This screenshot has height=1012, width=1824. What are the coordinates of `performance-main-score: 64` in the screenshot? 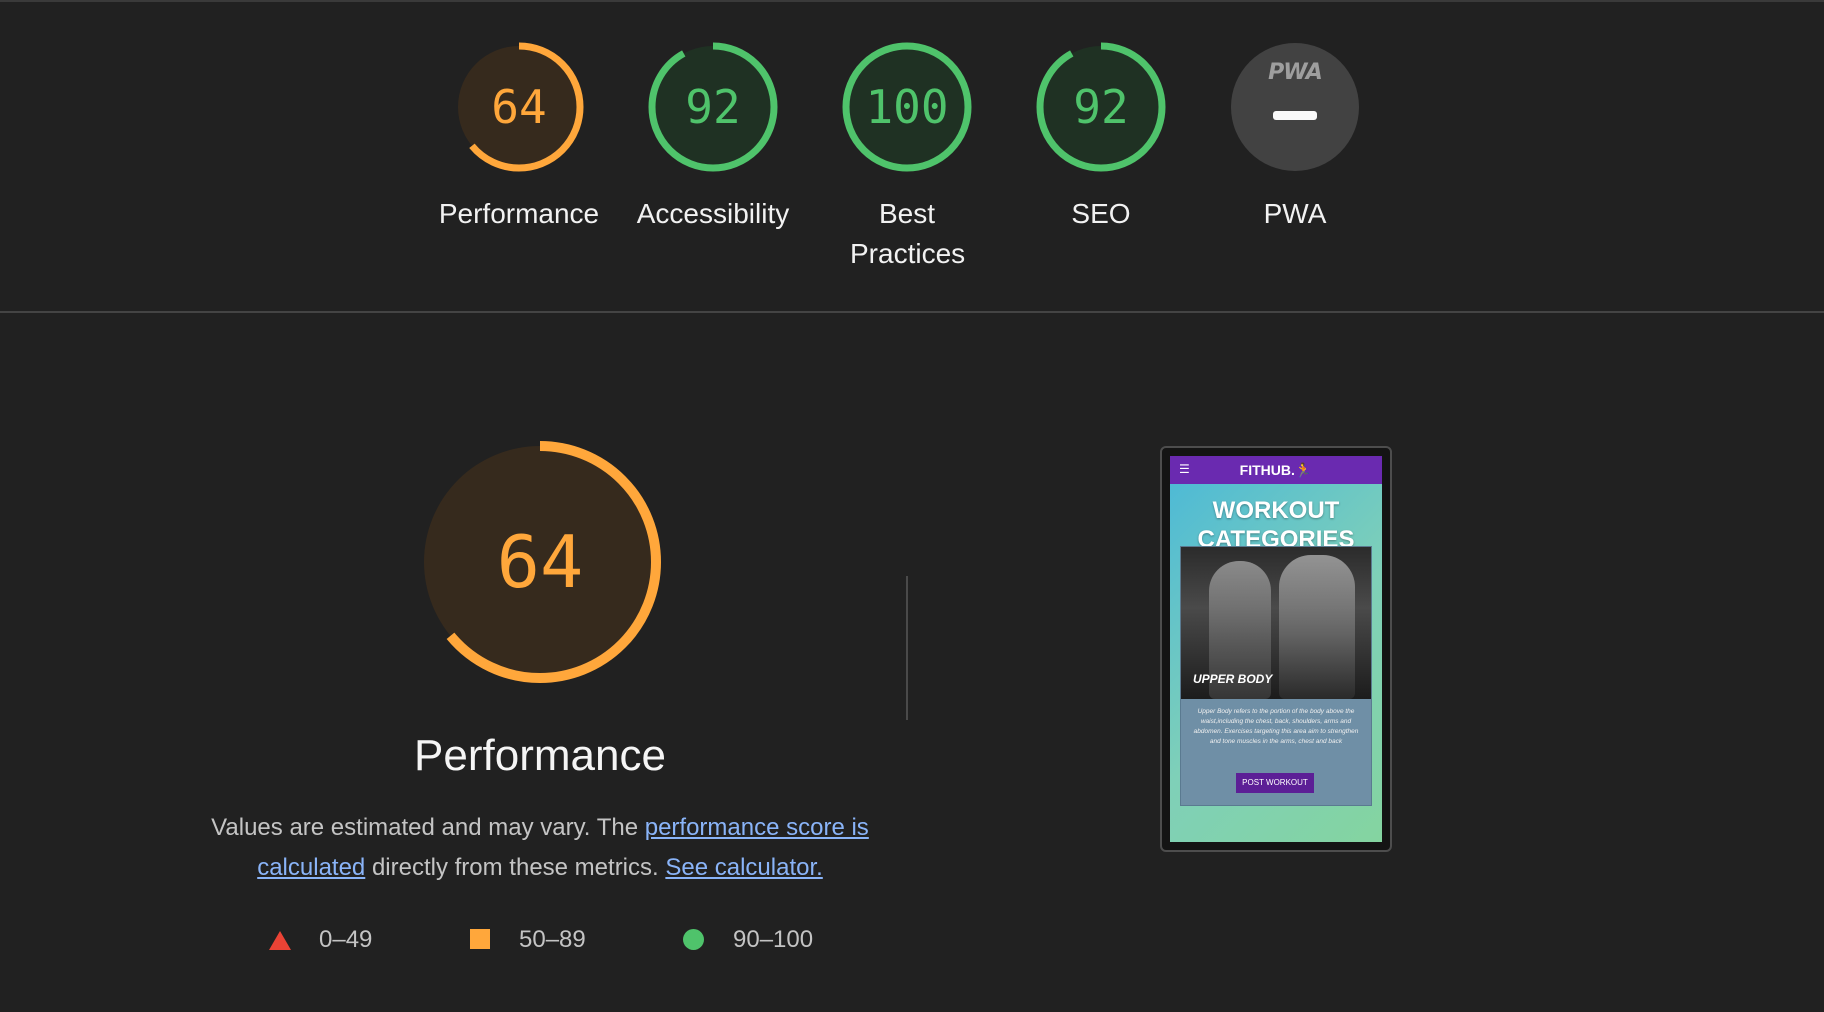 It's located at (540, 562).